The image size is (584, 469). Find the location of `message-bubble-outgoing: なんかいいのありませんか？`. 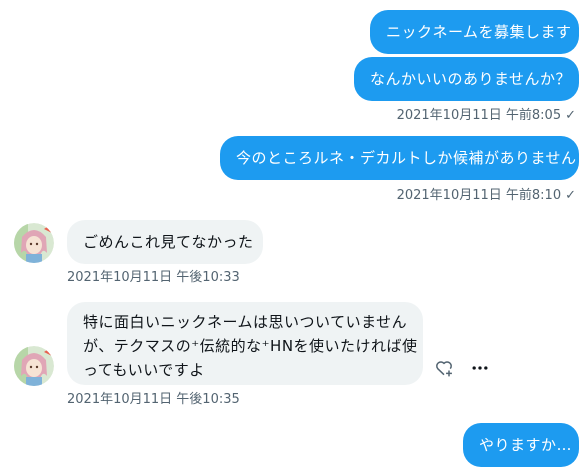

message-bubble-outgoing: なんかいいのありませんか？ is located at coordinates (466, 79).